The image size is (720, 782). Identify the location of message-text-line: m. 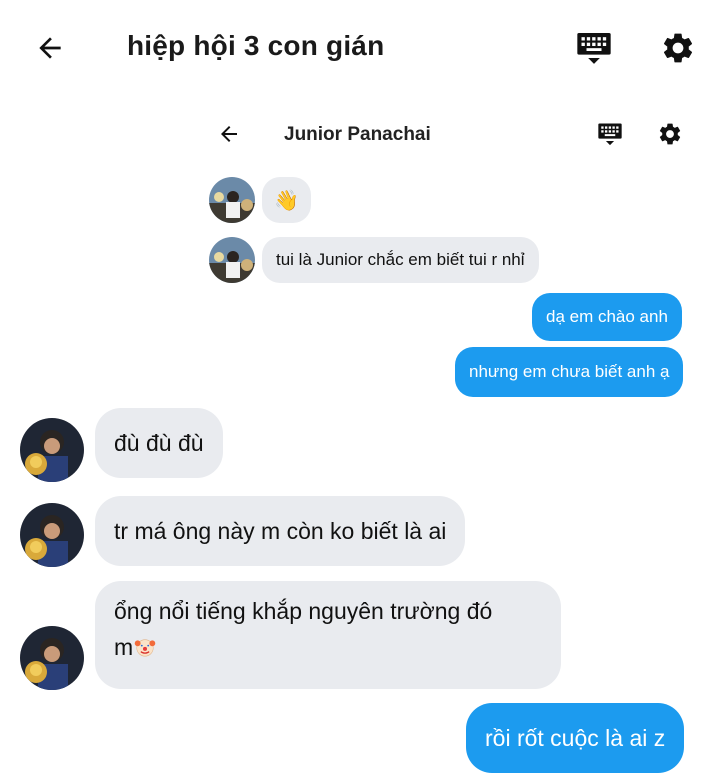
(328, 647).